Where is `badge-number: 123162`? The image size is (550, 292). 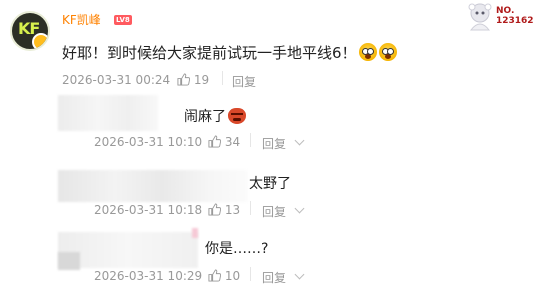
badge-number: 123162 is located at coordinates (515, 21).